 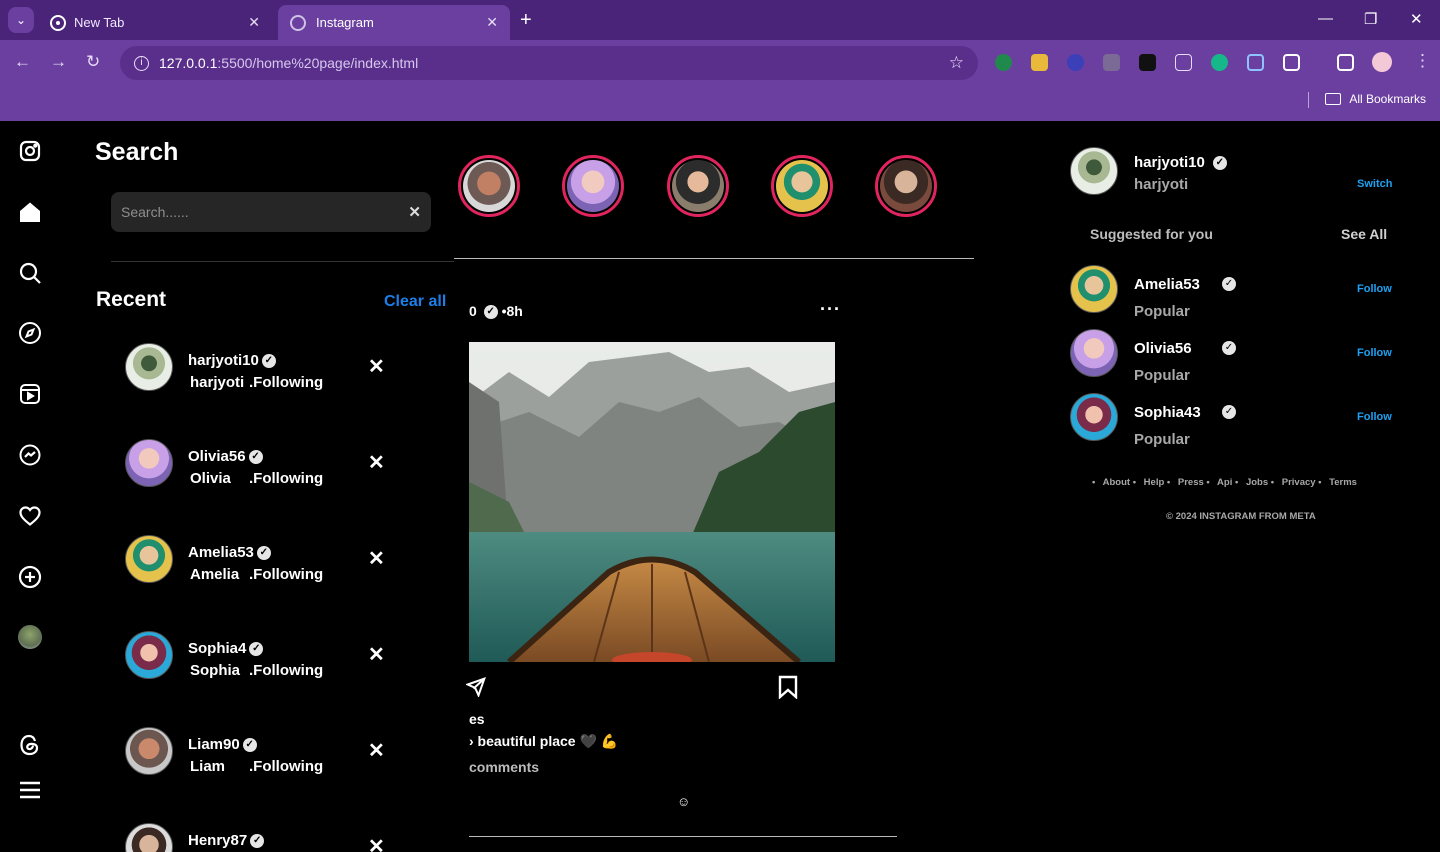 I want to click on side-panel-icon, so click(x=1345, y=62).